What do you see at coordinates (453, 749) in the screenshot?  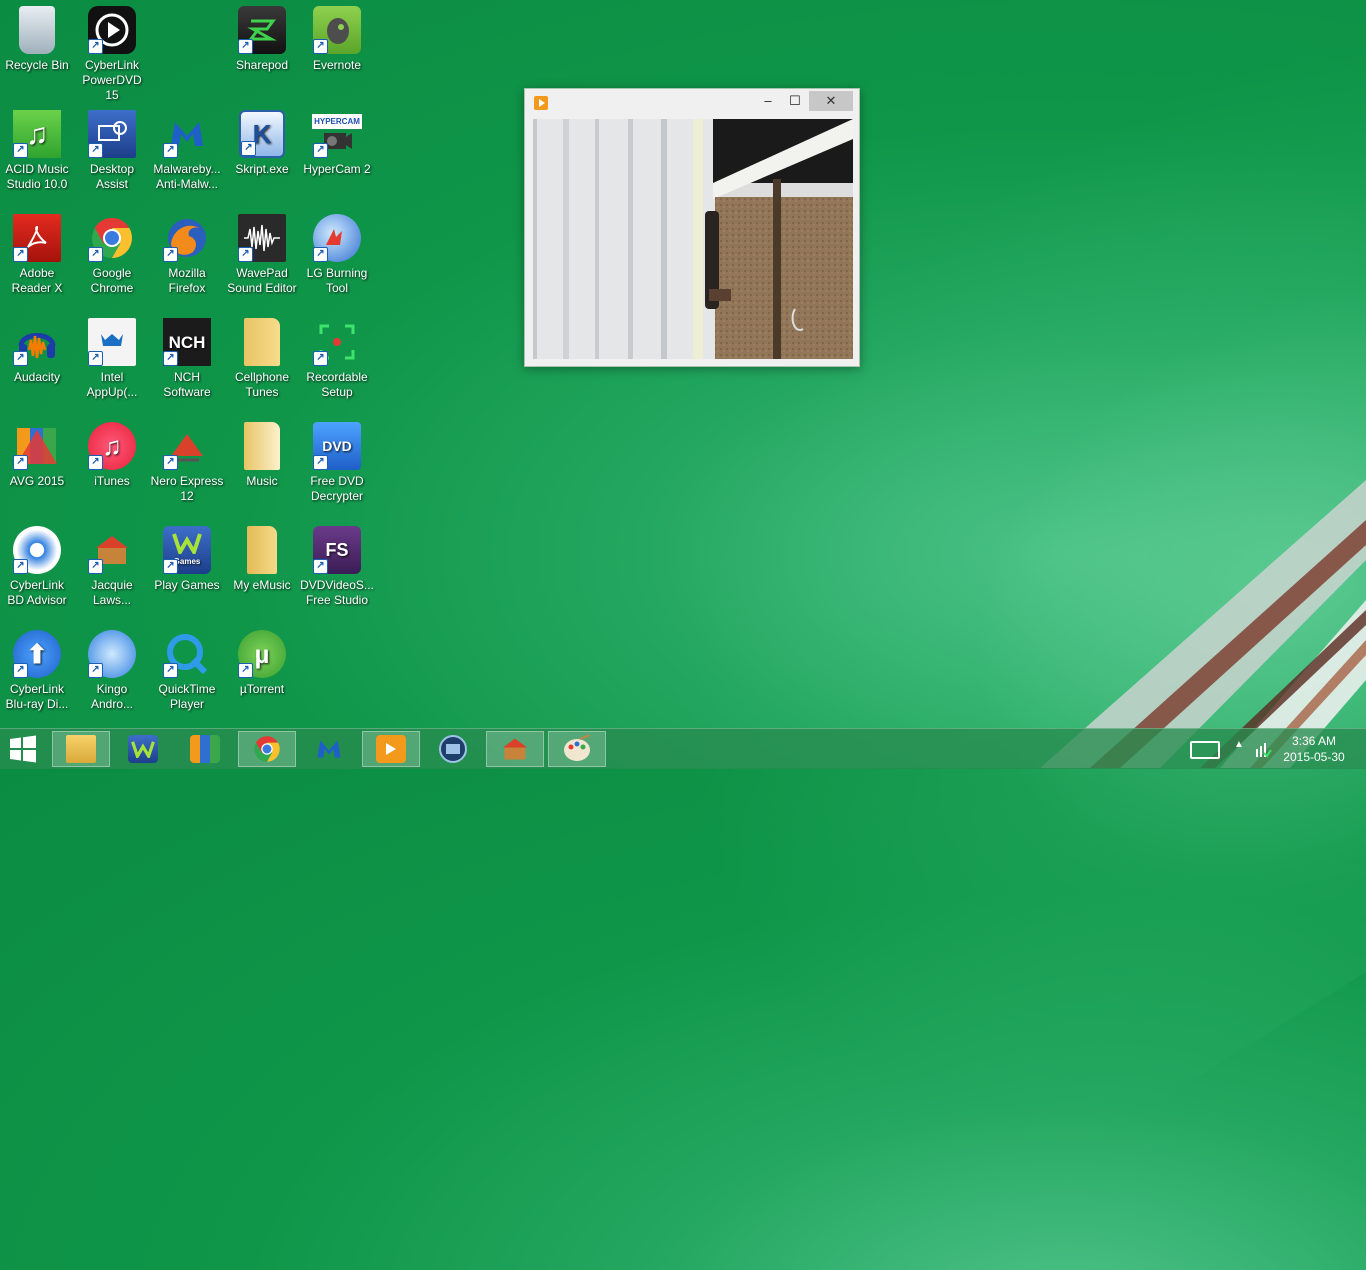 I see `taskbar-video-app` at bounding box center [453, 749].